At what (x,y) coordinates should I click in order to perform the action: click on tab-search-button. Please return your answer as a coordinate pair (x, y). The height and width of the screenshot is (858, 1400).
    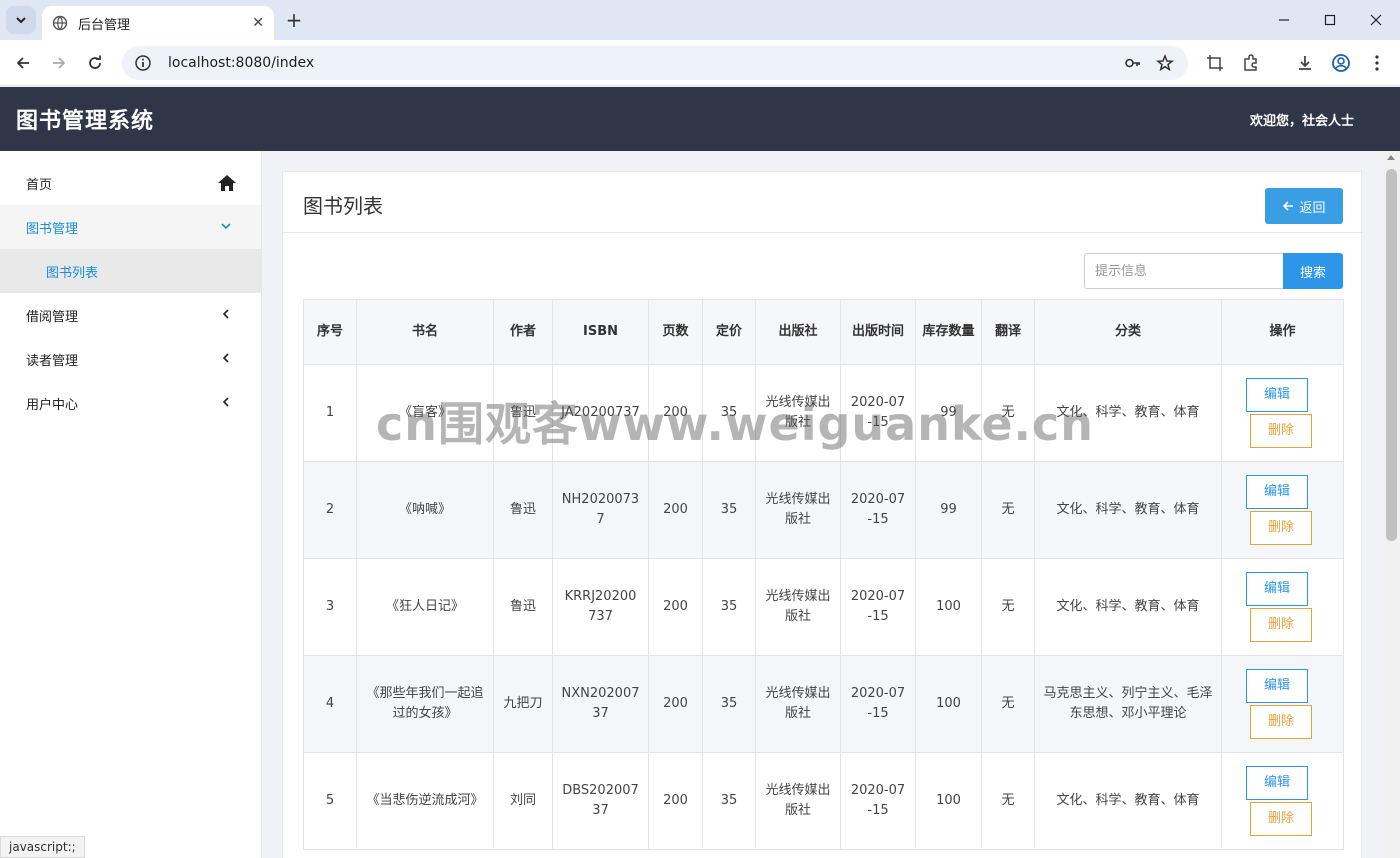
    Looking at the image, I should click on (21, 20).